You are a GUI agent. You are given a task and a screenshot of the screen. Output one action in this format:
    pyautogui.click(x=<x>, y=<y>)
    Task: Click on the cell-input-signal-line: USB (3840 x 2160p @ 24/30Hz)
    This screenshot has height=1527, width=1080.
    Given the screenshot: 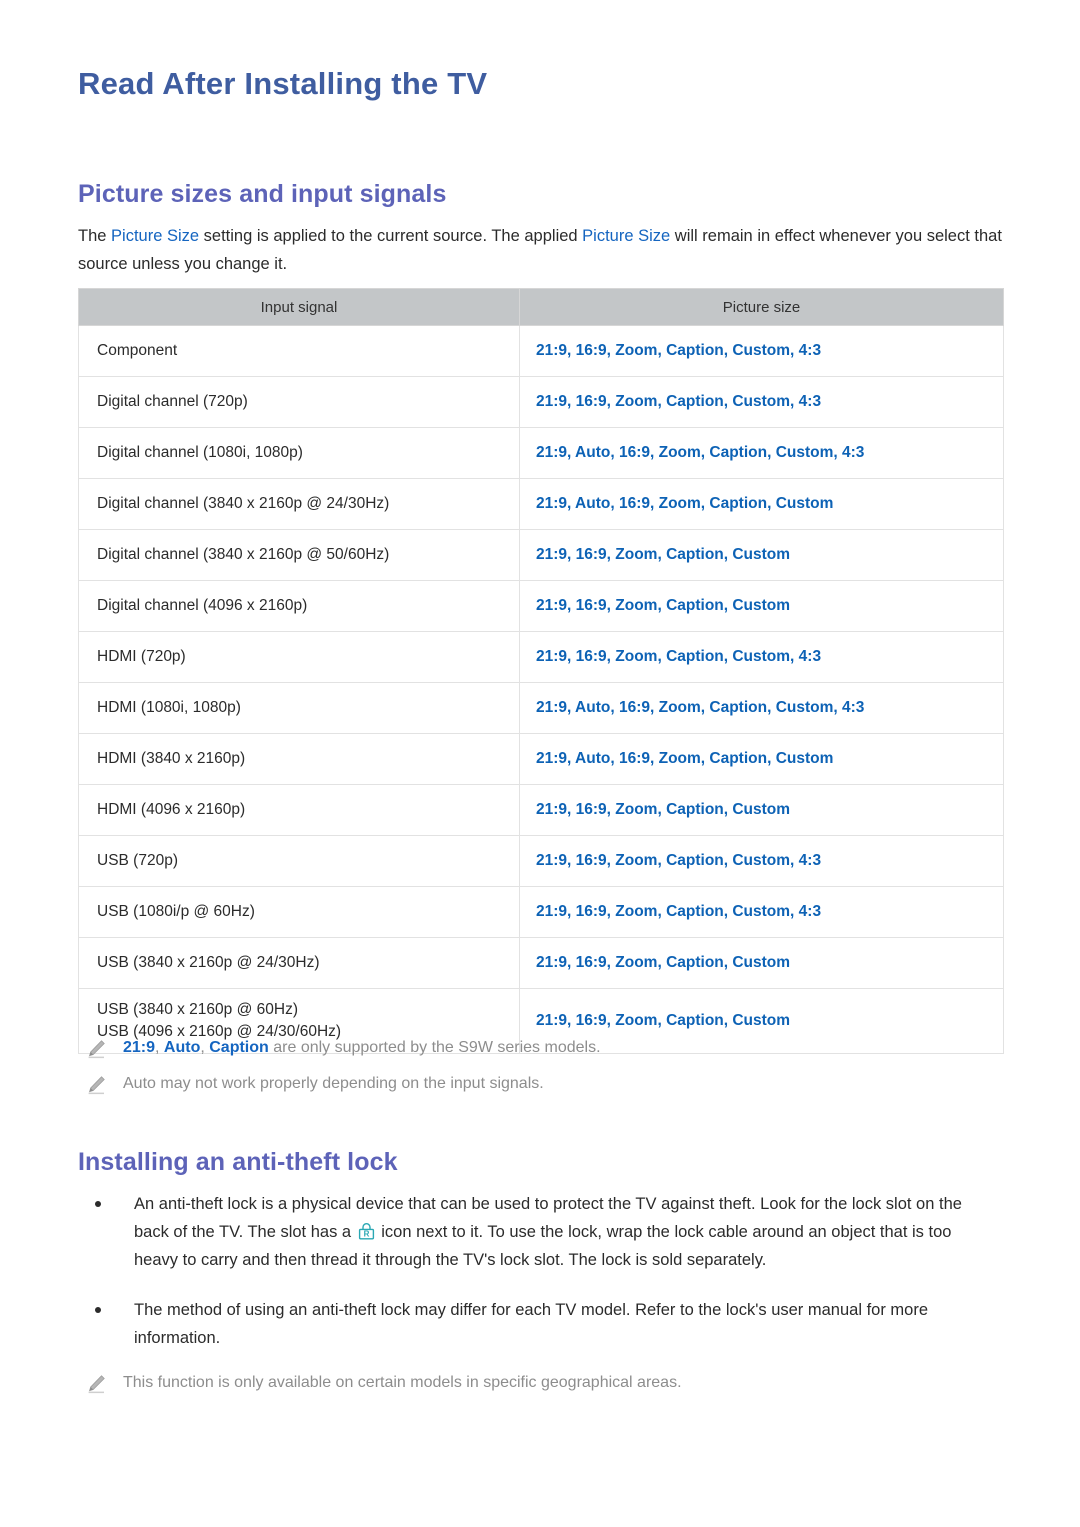 What is the action you would take?
    pyautogui.click(x=208, y=962)
    